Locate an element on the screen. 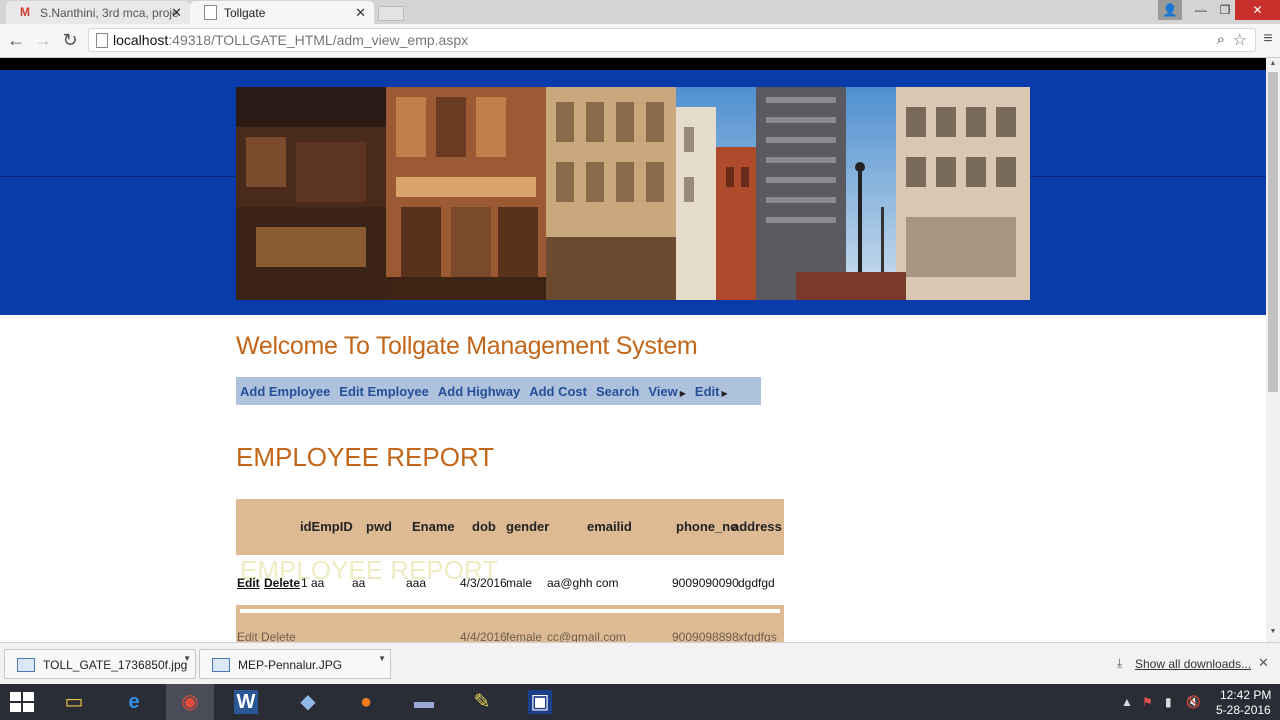 This screenshot has height=720, width=1280. row-separator is located at coordinates (510, 611).